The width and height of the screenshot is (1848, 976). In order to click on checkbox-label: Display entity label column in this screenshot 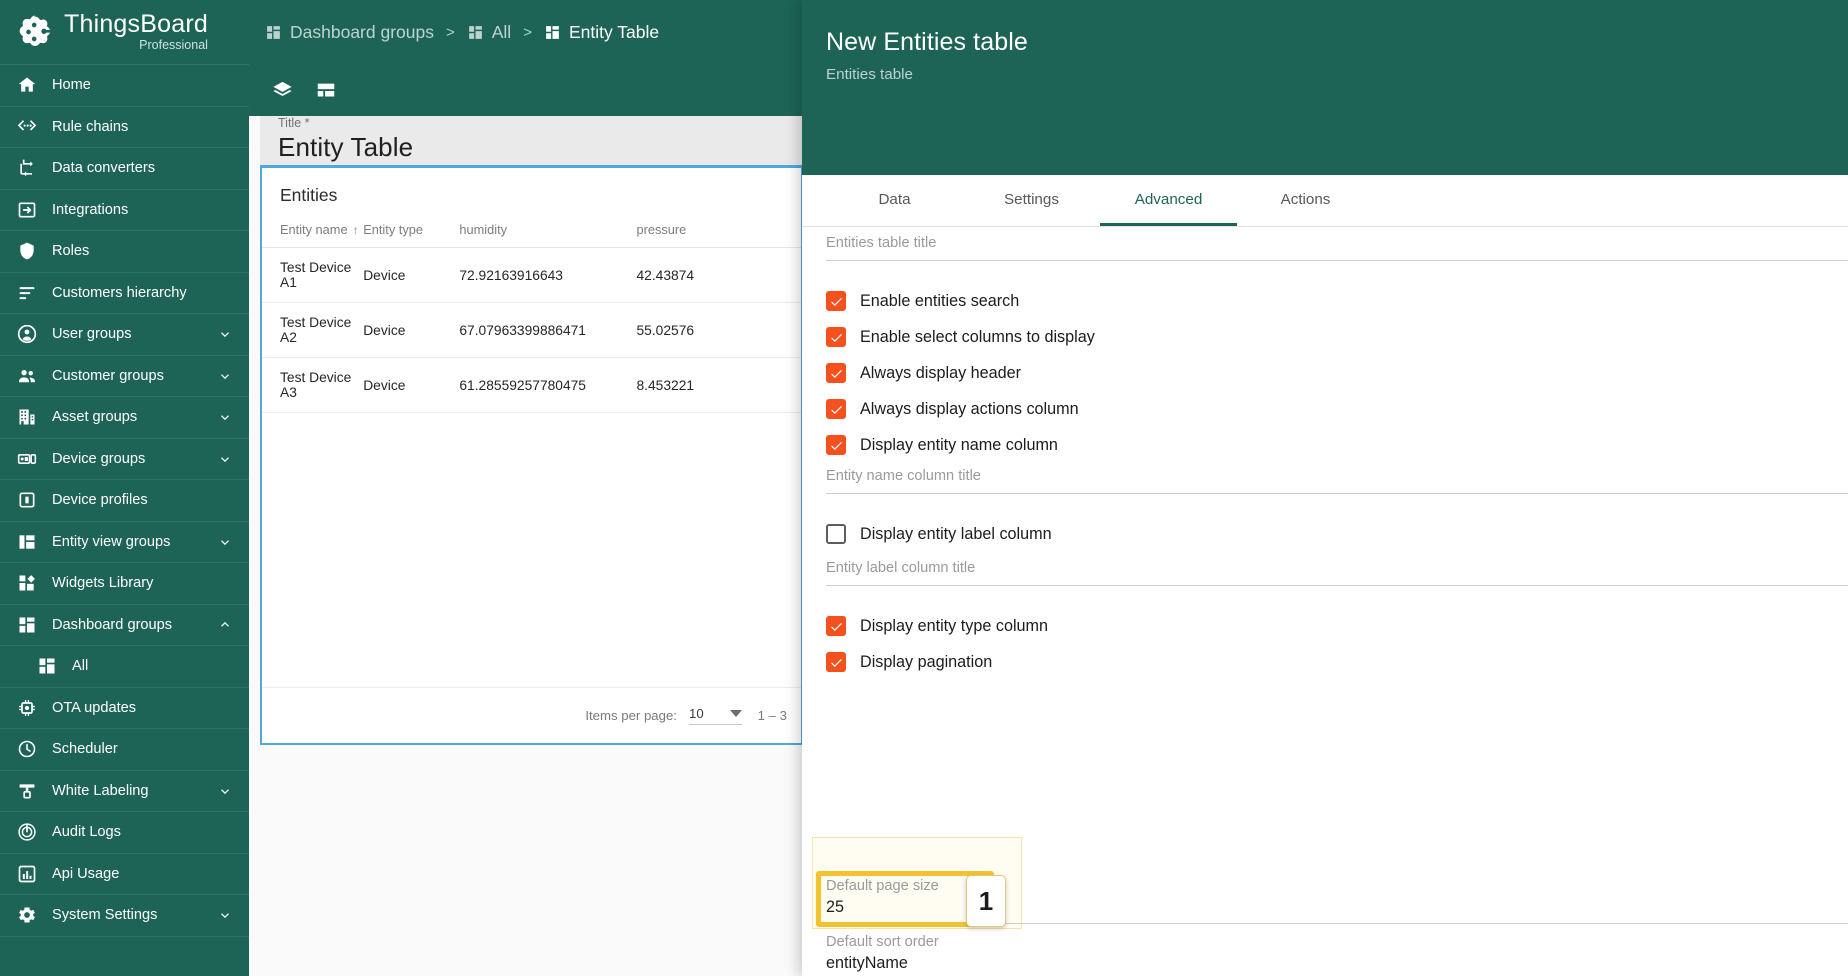, I will do `click(956, 533)`.